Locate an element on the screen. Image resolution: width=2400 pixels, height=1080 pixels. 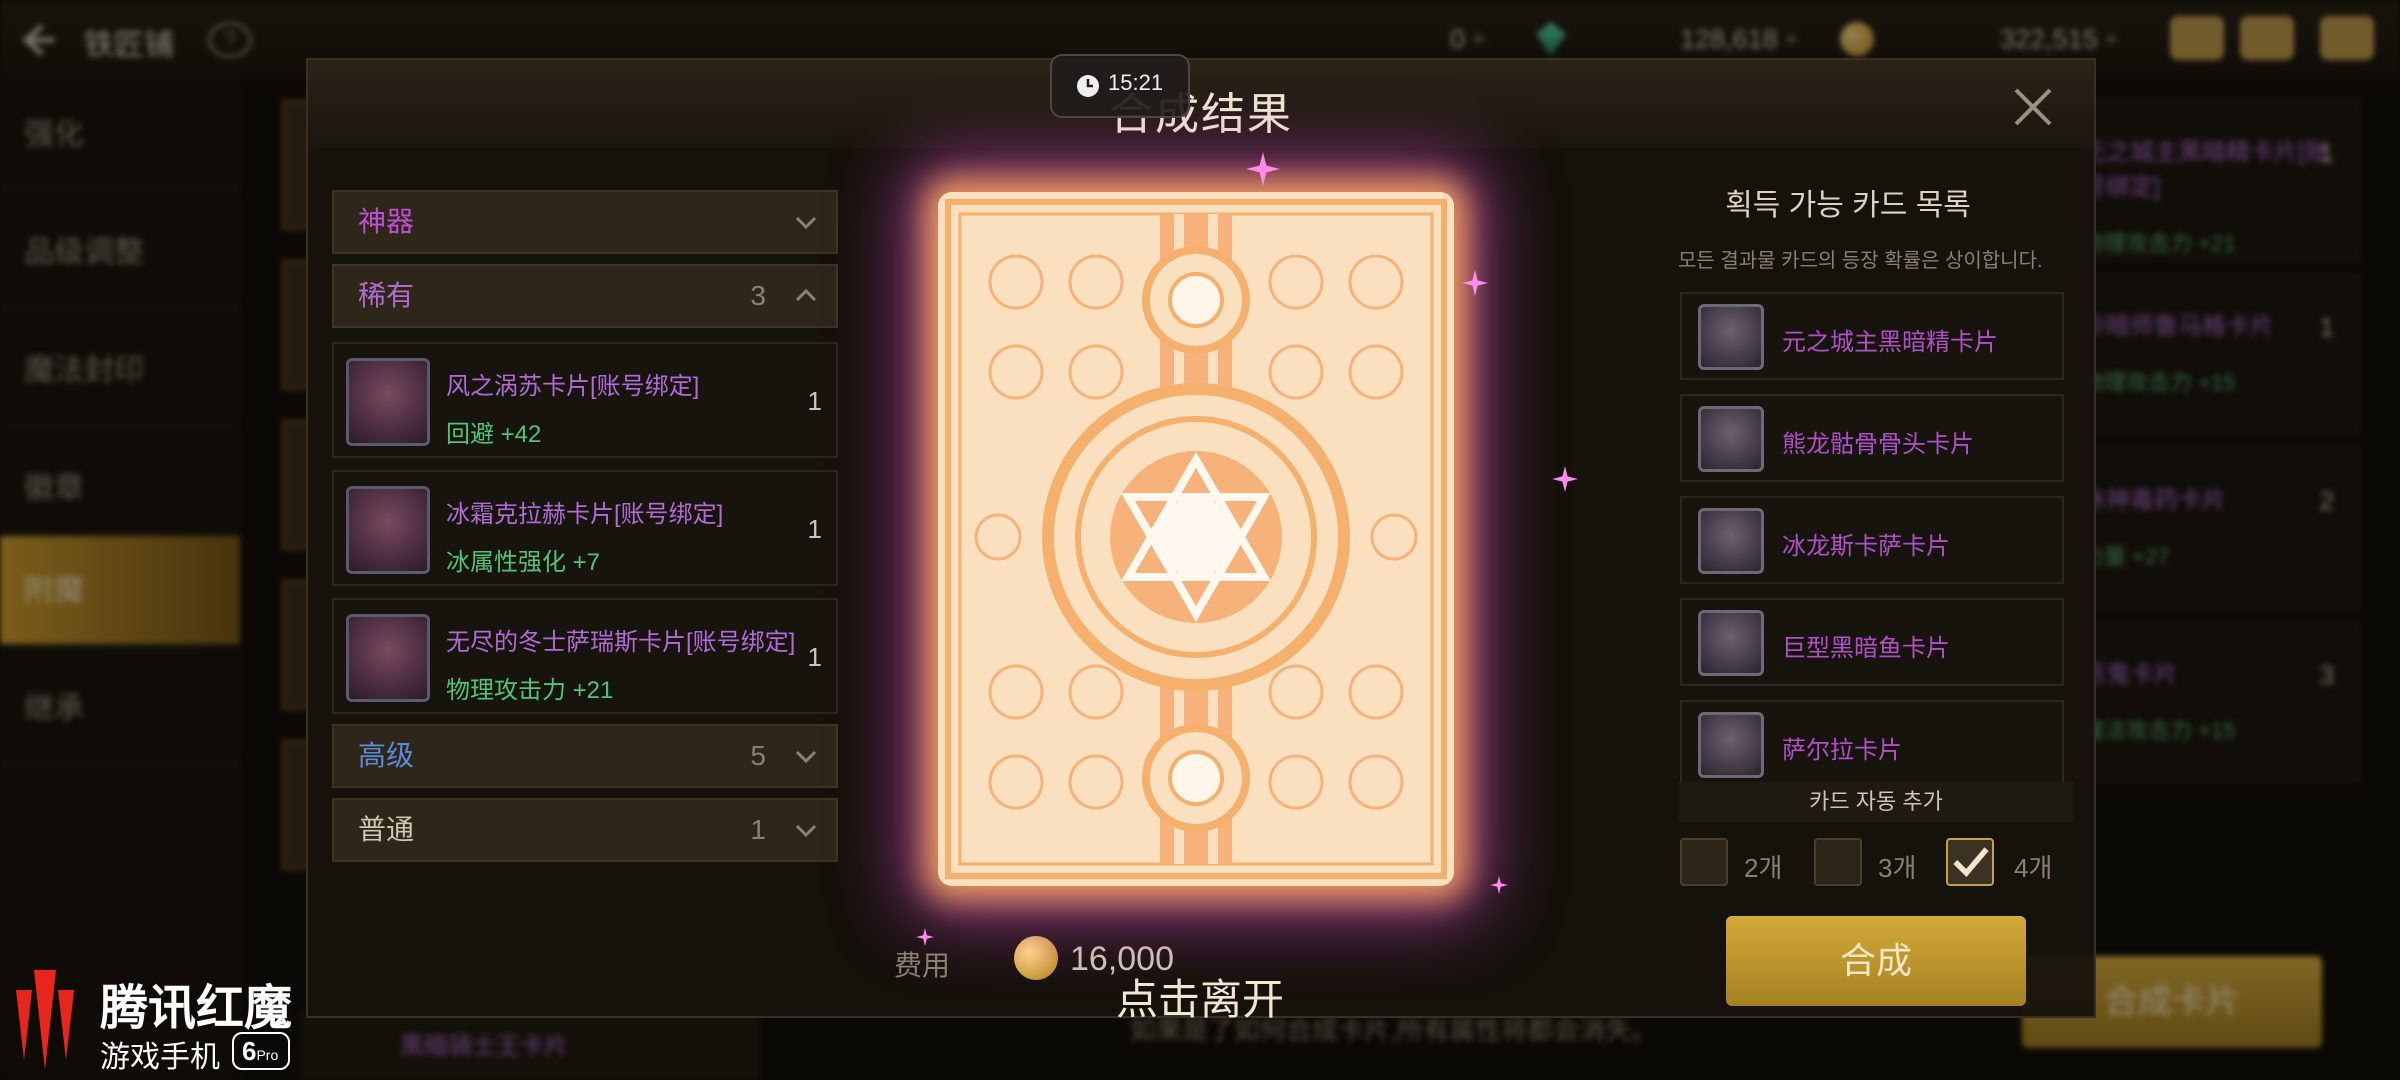
page-title: 铁匠铺 is located at coordinates (129, 45).